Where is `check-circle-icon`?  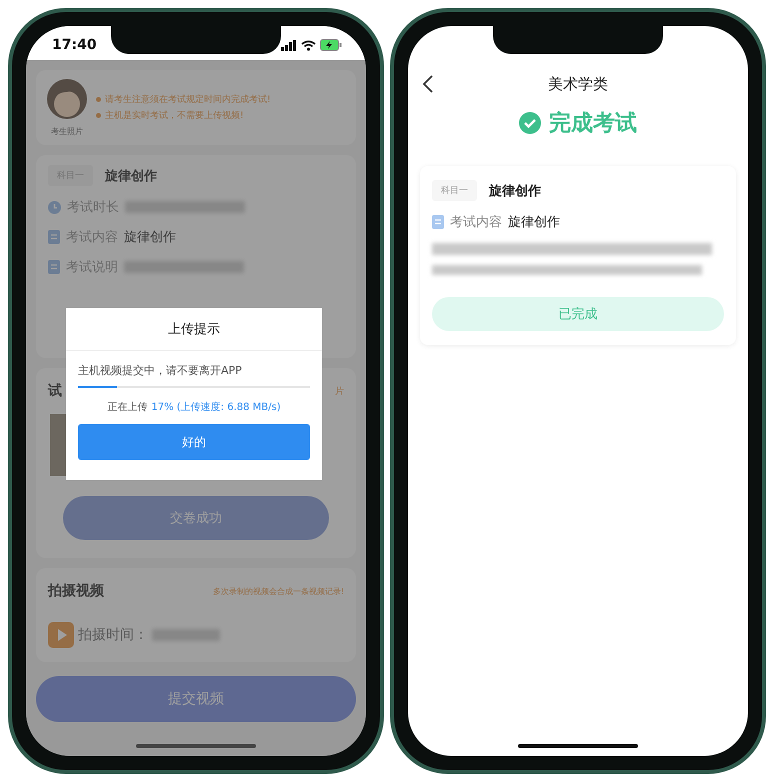
check-circle-icon is located at coordinates (530, 123).